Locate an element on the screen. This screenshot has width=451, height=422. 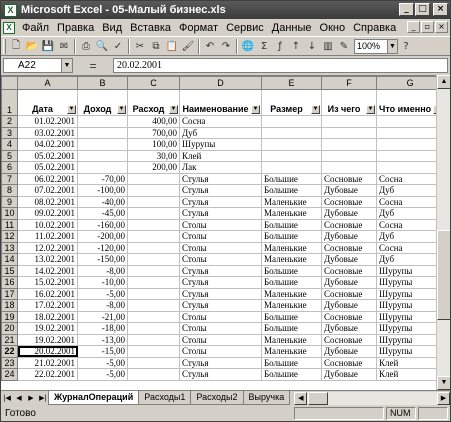
menu-file: Файл is located at coordinates (35, 28).